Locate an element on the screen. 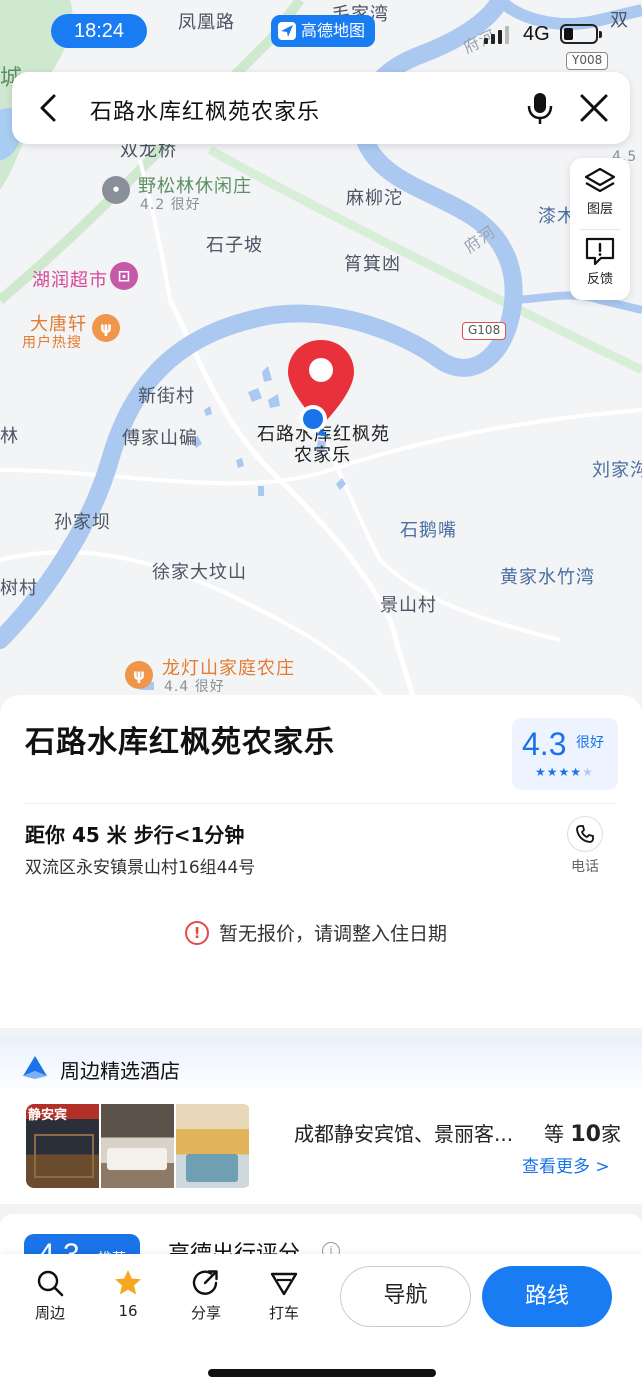 The height and width of the screenshot is (1389, 642). map-label-place: 林 is located at coordinates (9, 436).